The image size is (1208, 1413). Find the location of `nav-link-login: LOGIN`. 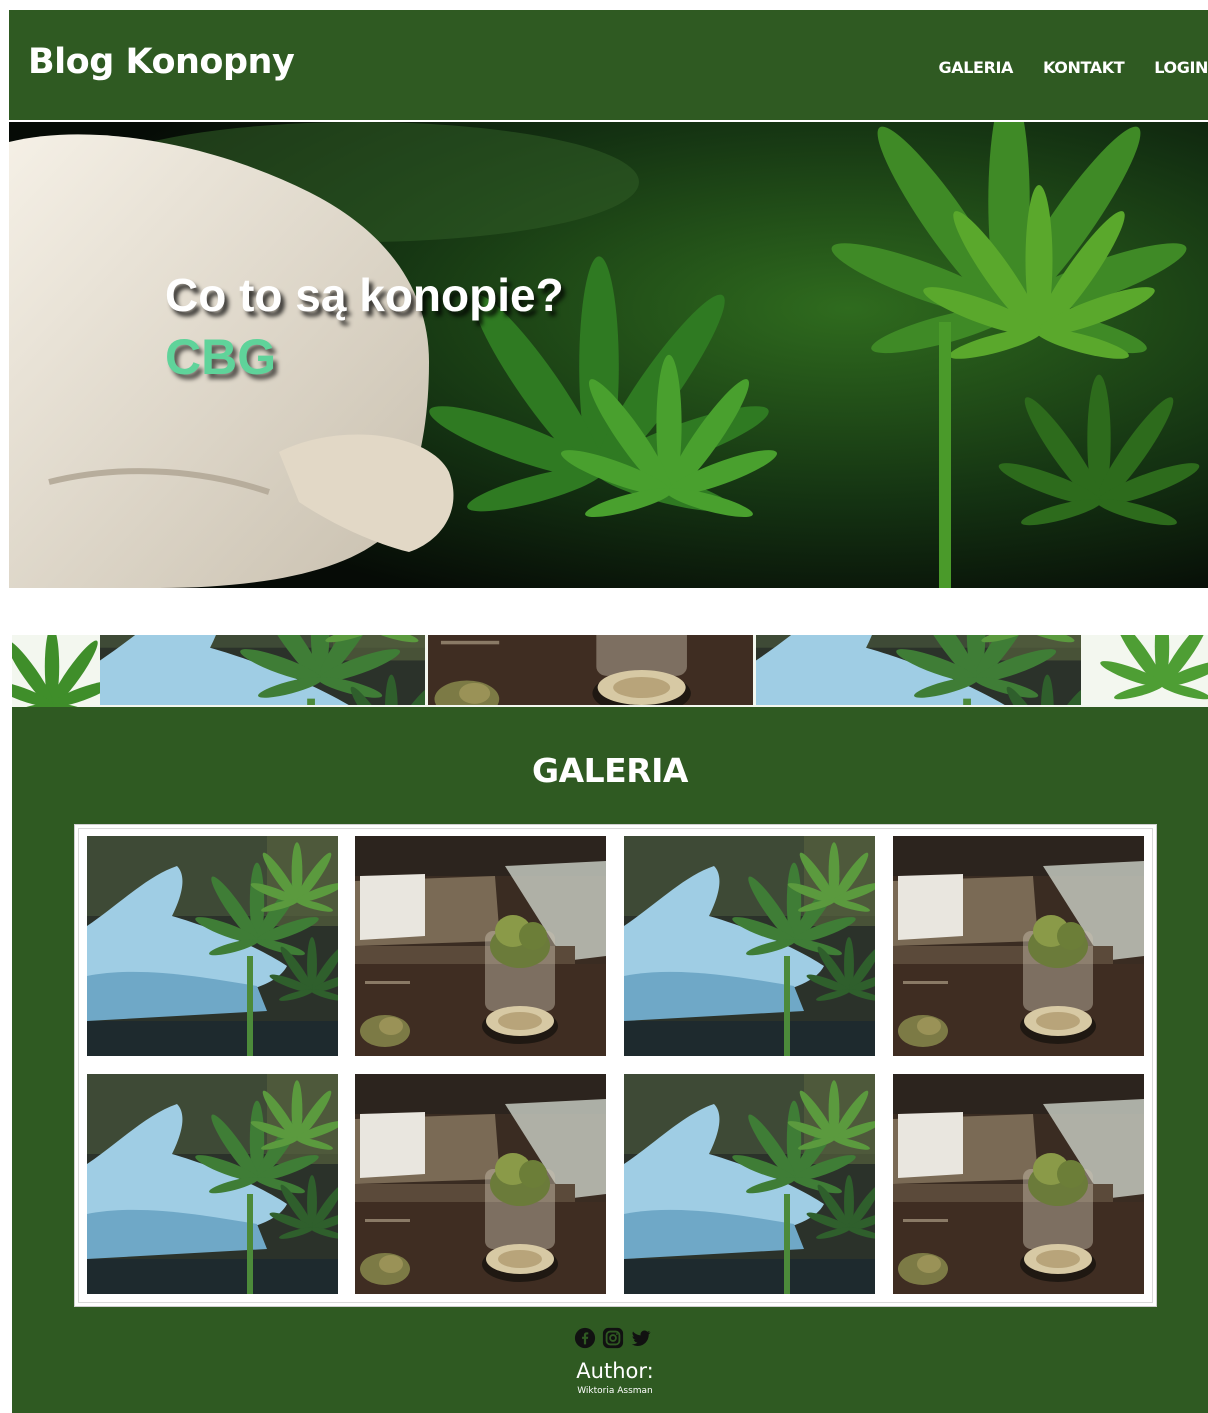

nav-link-login: LOGIN is located at coordinates (1181, 70).